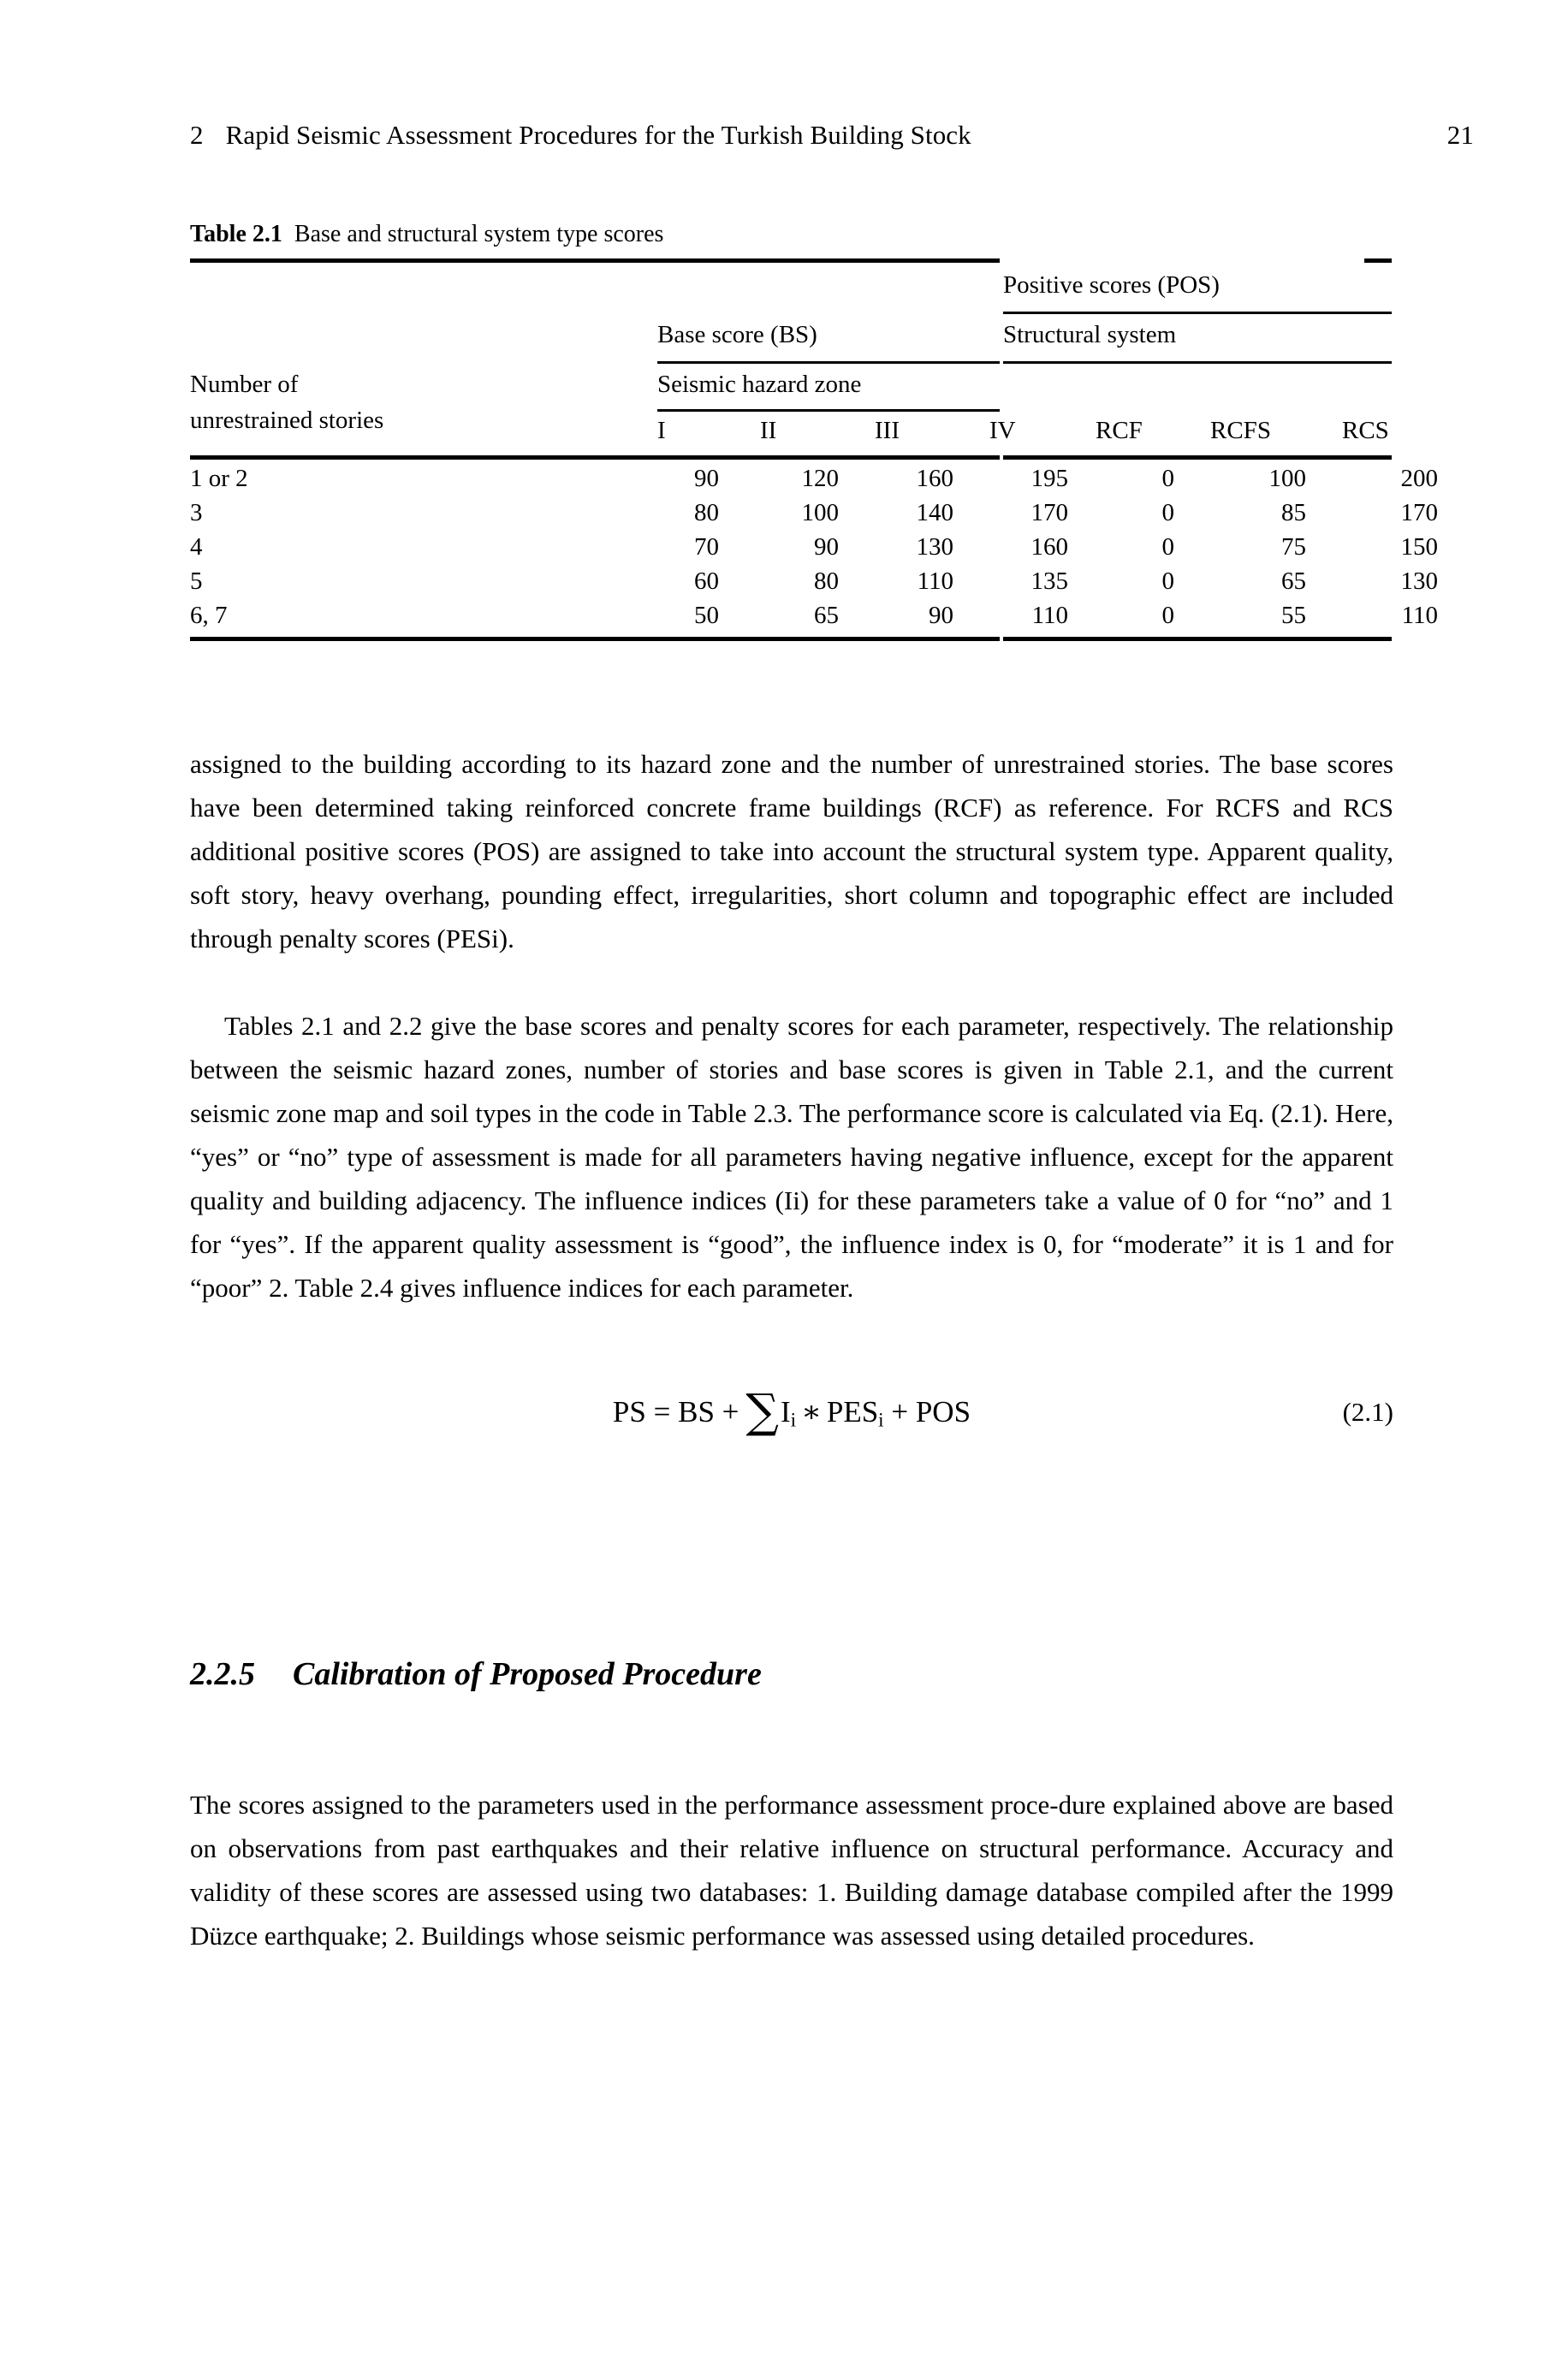 This screenshot has width=1568, height=2376. I want to click on table-cell-zone-I: 60, so click(706, 581).